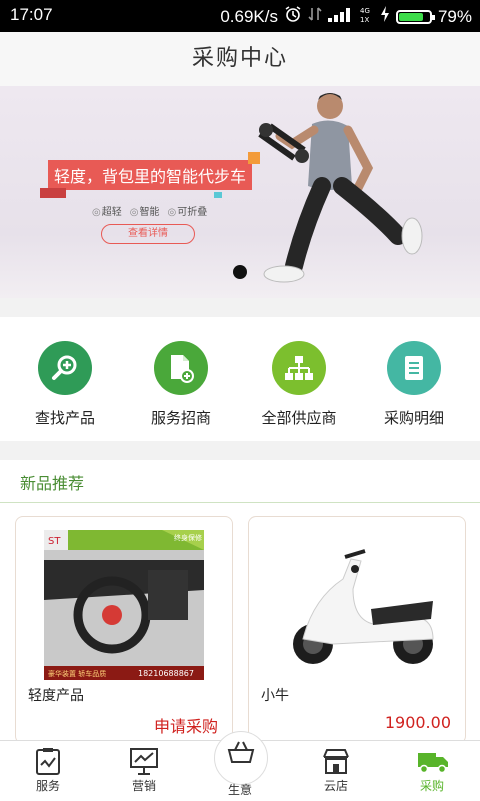 This screenshot has height=801, width=480. Describe the element at coordinates (64, 418) in the screenshot. I see `quick-label: 查找产品` at that location.